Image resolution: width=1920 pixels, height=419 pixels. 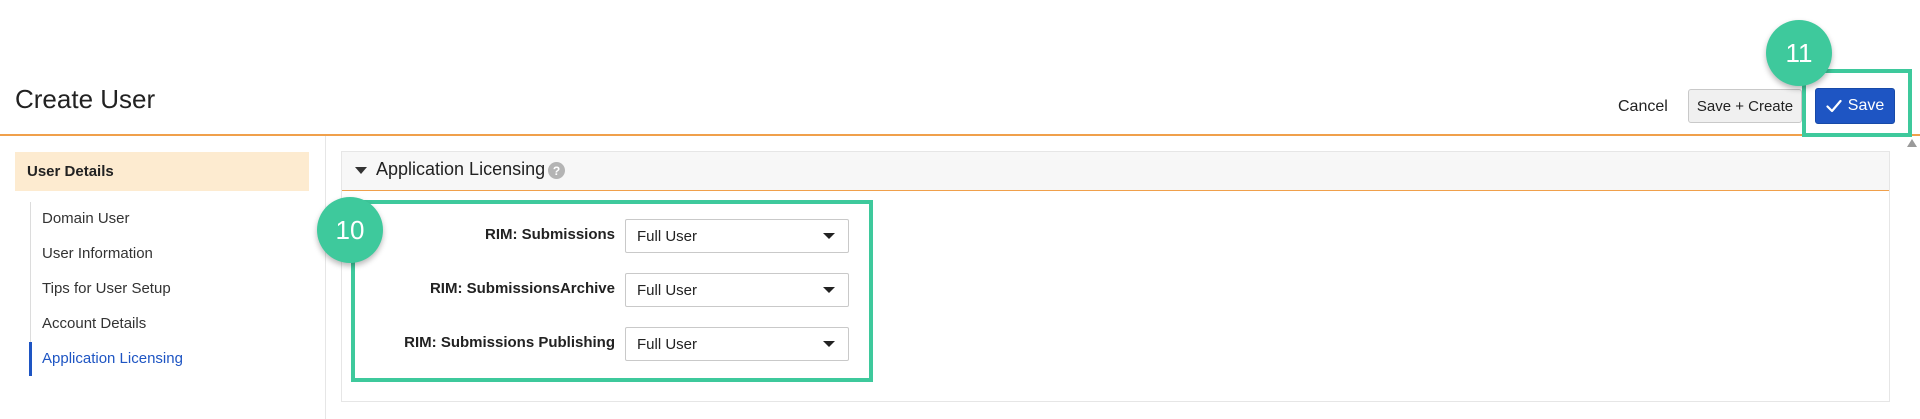 What do you see at coordinates (960, 135) in the screenshot?
I see `header-divider` at bounding box center [960, 135].